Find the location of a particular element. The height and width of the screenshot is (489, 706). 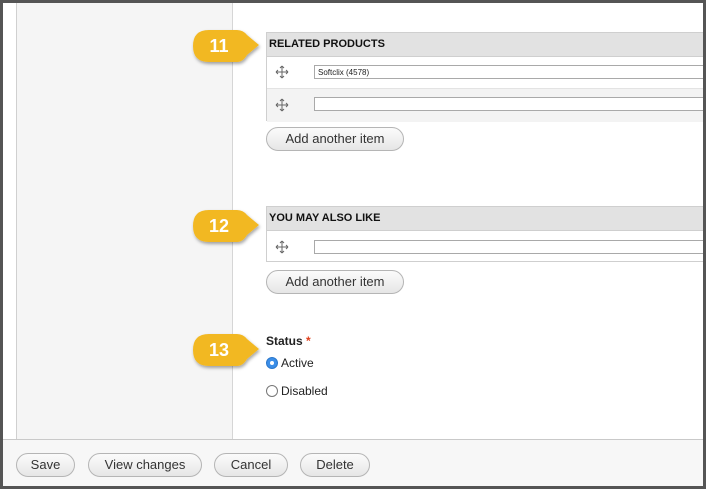

delete-button: Delete is located at coordinates (335, 465).